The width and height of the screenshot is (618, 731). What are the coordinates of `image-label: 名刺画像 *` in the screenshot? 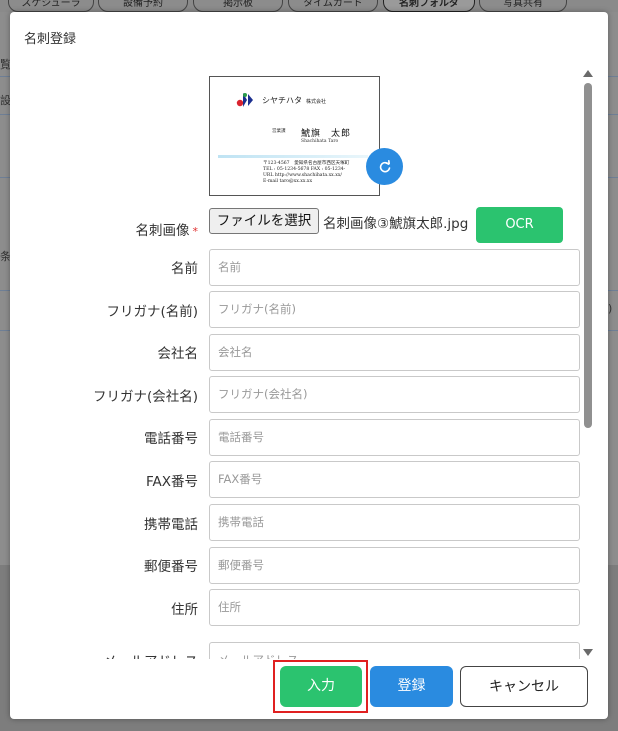 It's located at (167, 231).